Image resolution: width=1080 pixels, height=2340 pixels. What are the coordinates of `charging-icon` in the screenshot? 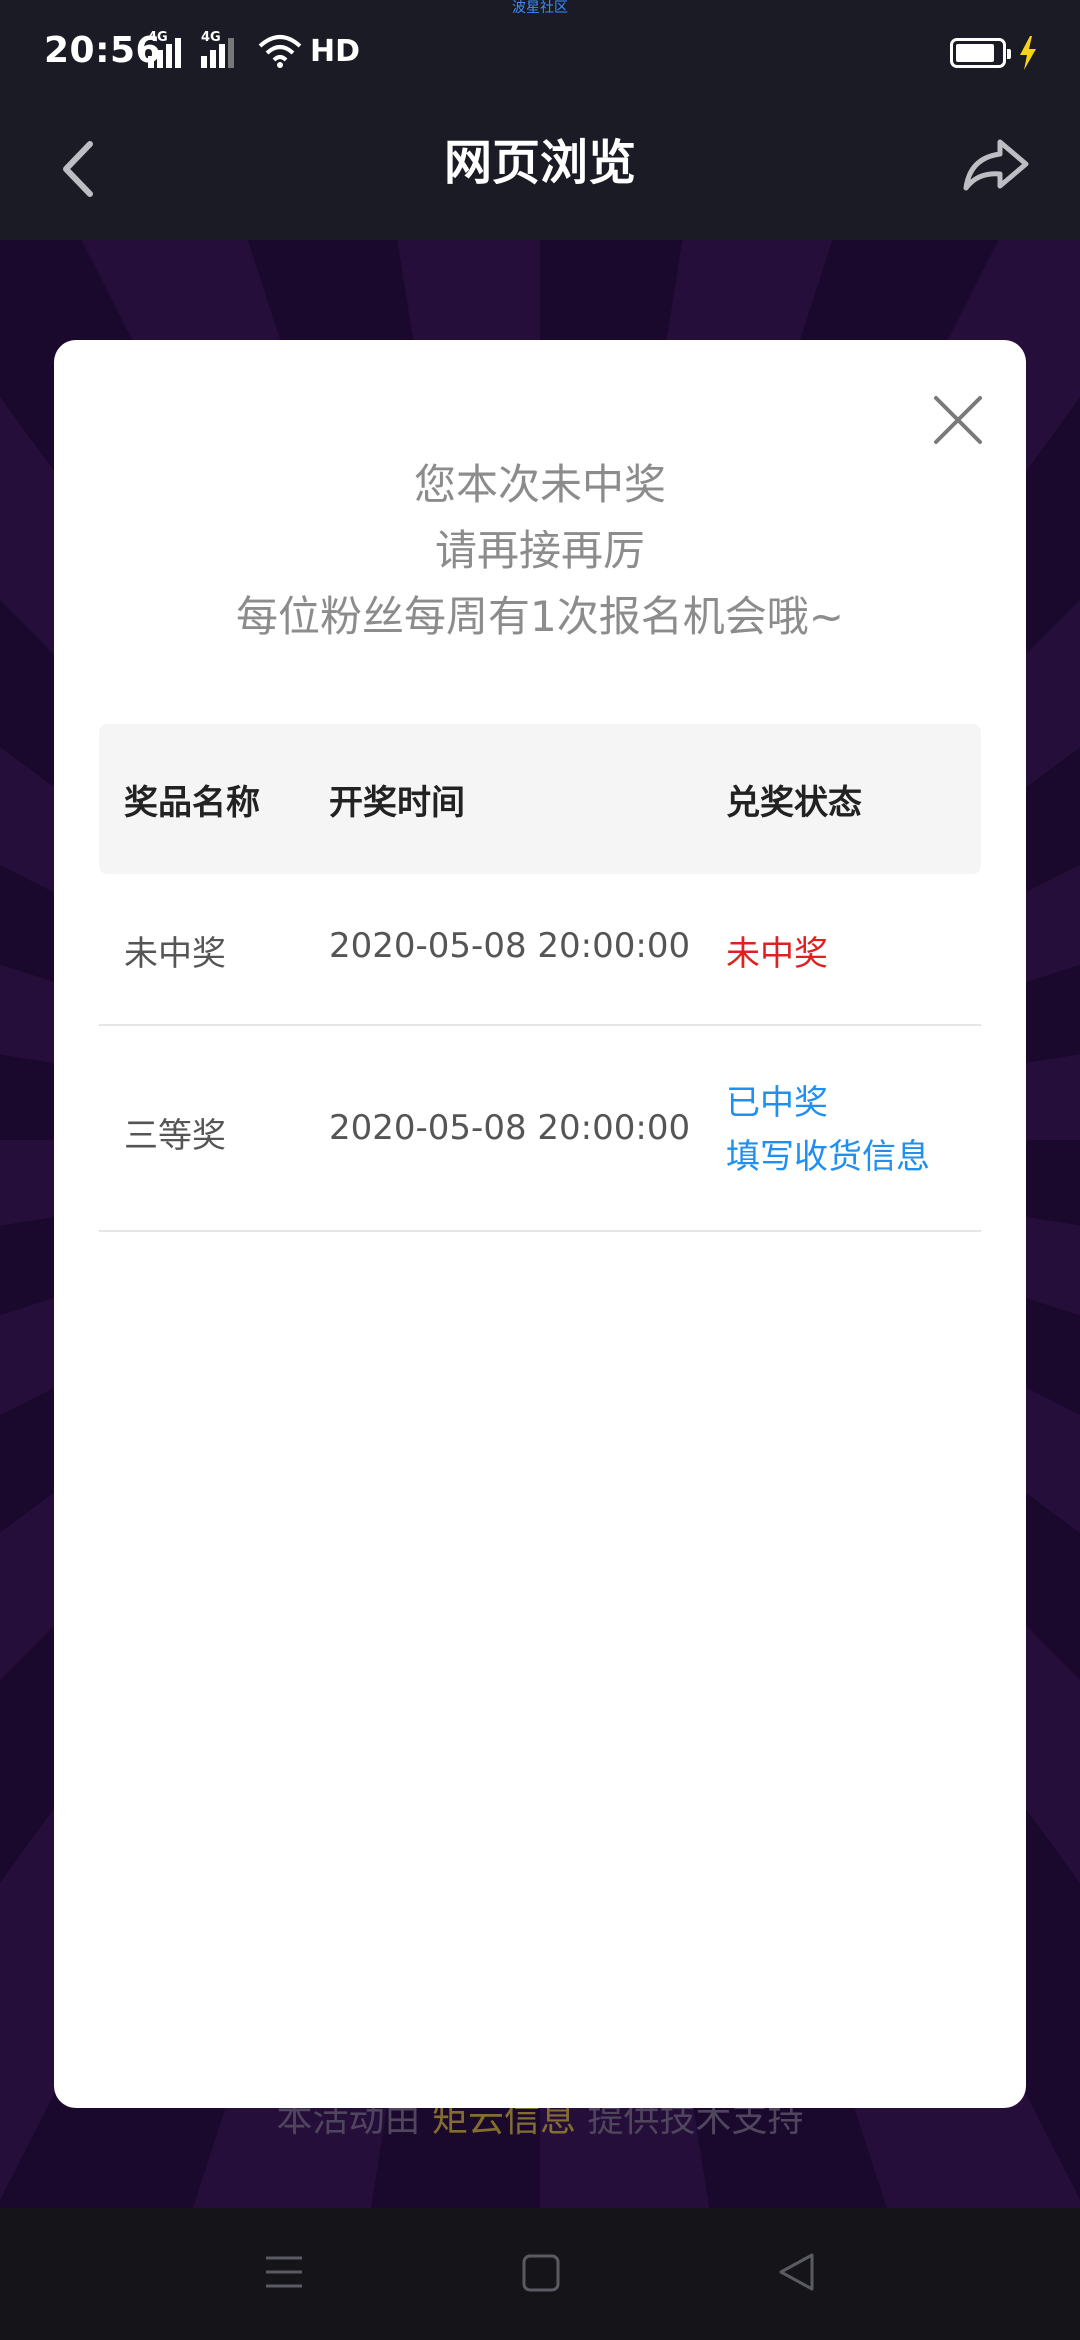 It's located at (1028, 53).